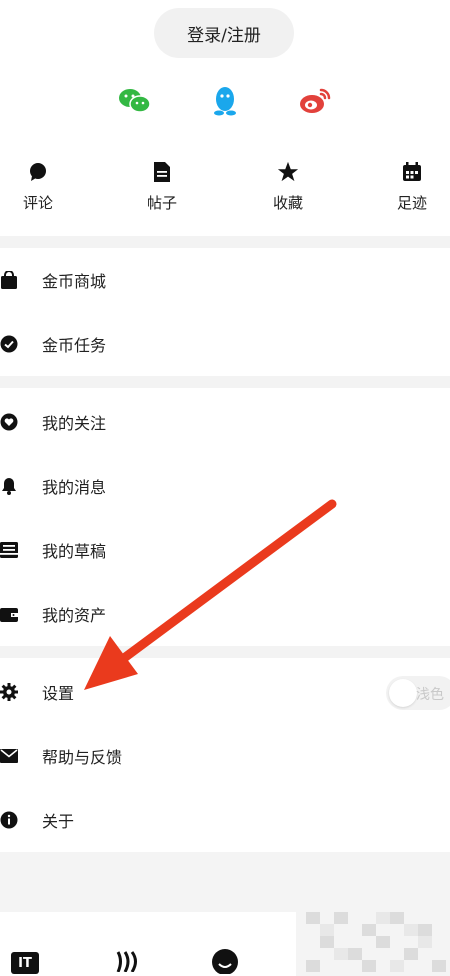  What do you see at coordinates (225, 550) in the screenshot?
I see `menu-item-my-drafts: 我的草稿` at bounding box center [225, 550].